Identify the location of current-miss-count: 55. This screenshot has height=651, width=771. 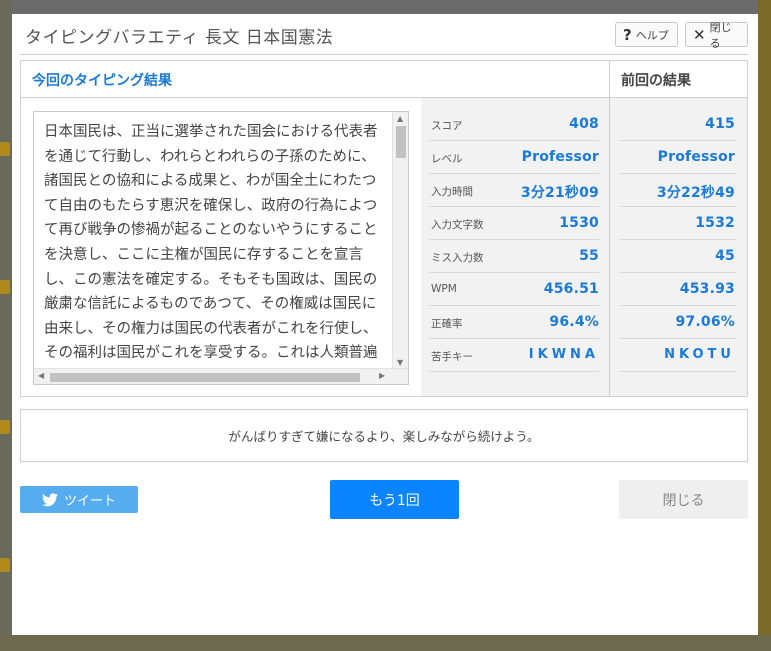
(589, 256).